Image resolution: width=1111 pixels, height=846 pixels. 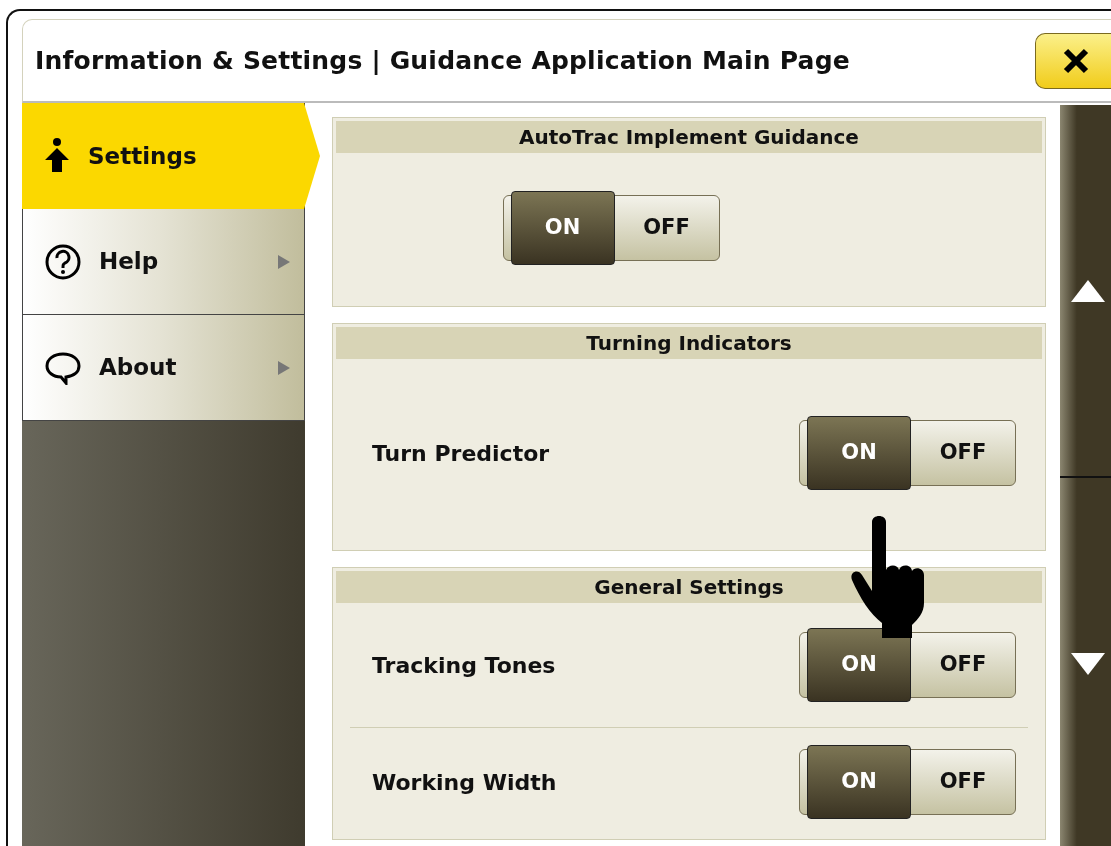 I want to click on sidebar-item: Help, so click(x=163, y=262).